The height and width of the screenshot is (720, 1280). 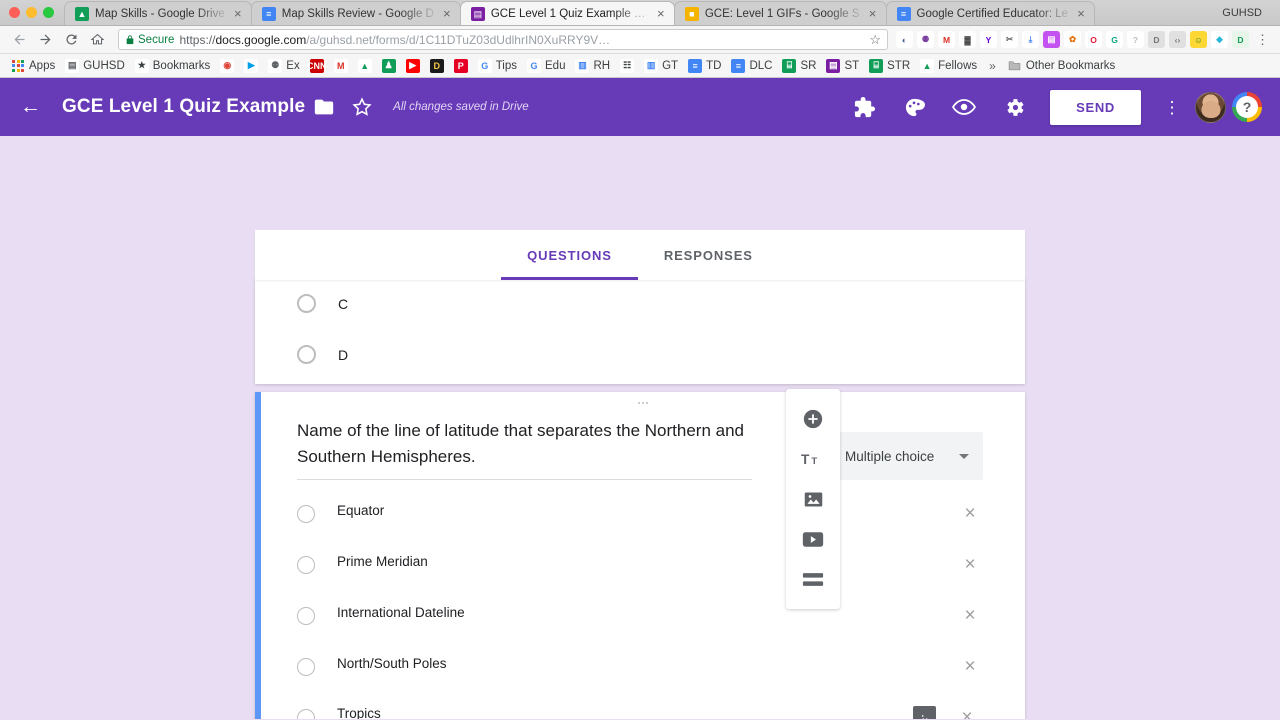 What do you see at coordinates (19, 40) in the screenshot?
I see `back-button` at bounding box center [19, 40].